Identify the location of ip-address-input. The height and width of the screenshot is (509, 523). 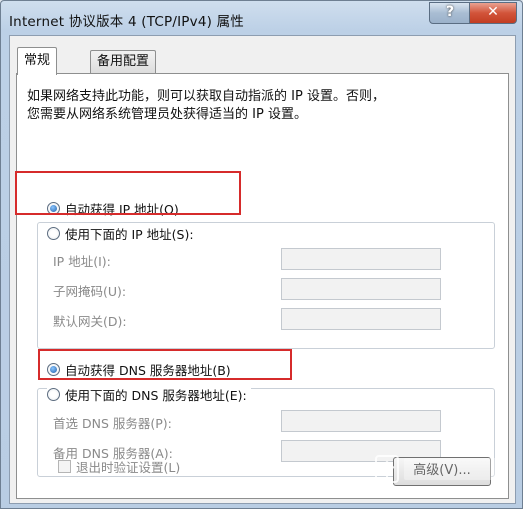
(361, 259).